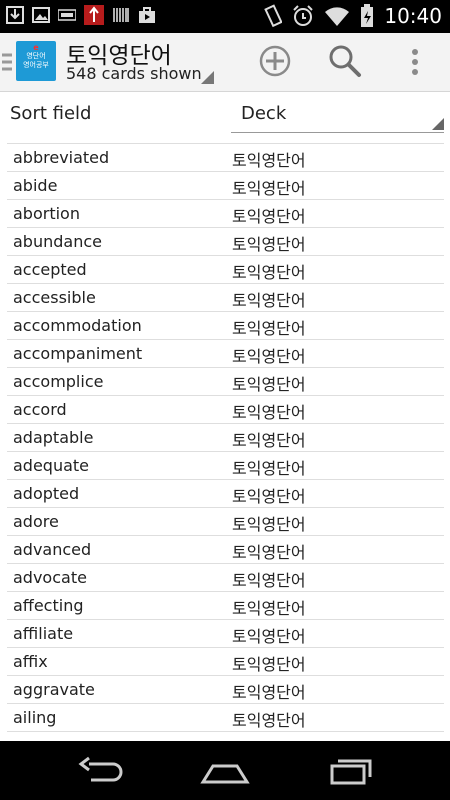 This screenshot has width=450, height=800. What do you see at coordinates (415, 62) in the screenshot?
I see `overflow-menu-icon` at bounding box center [415, 62].